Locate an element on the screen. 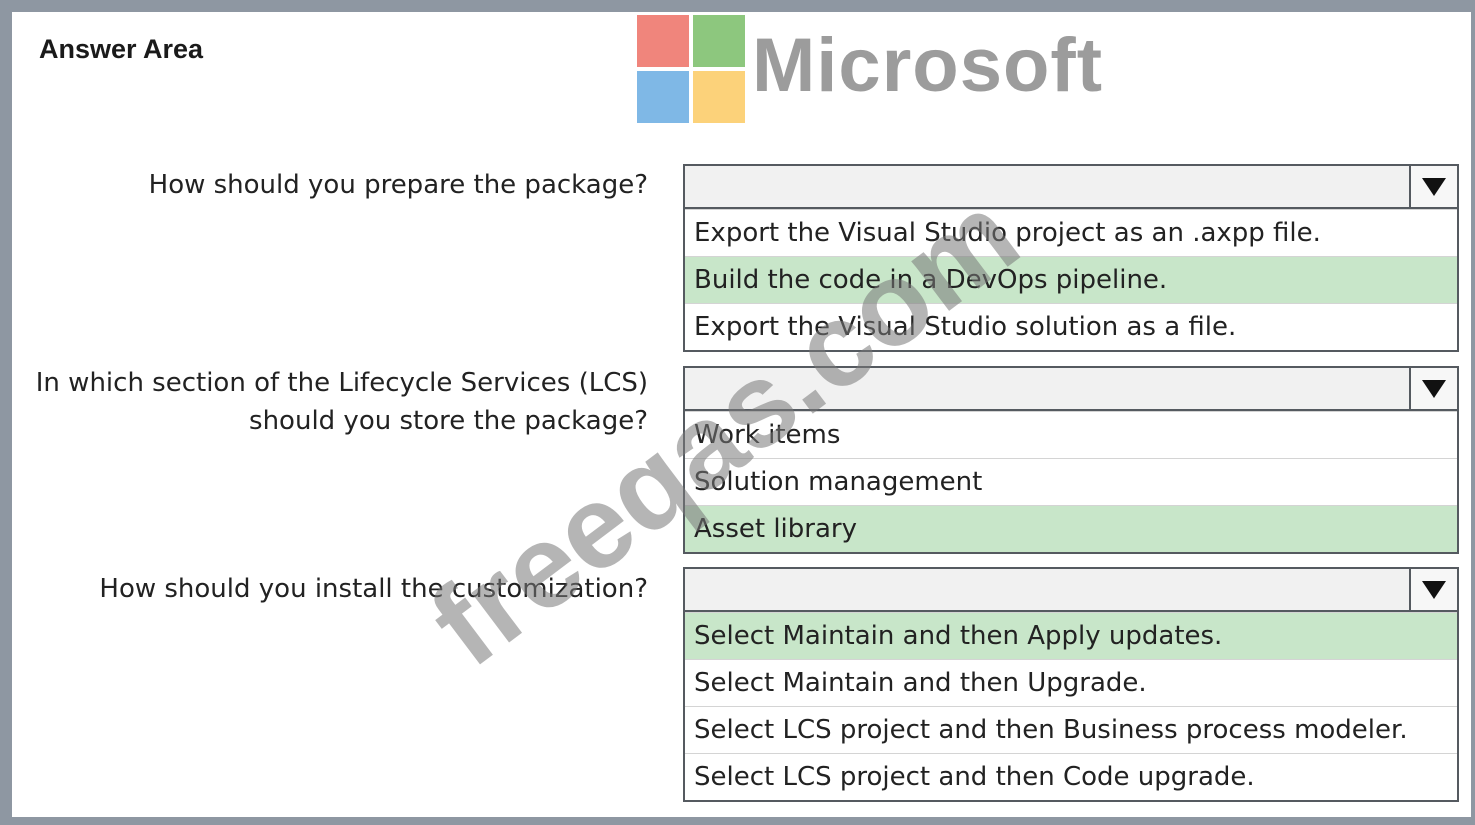  dropdown-option: Select Maintain and then Upgrade. is located at coordinates (1071, 682).